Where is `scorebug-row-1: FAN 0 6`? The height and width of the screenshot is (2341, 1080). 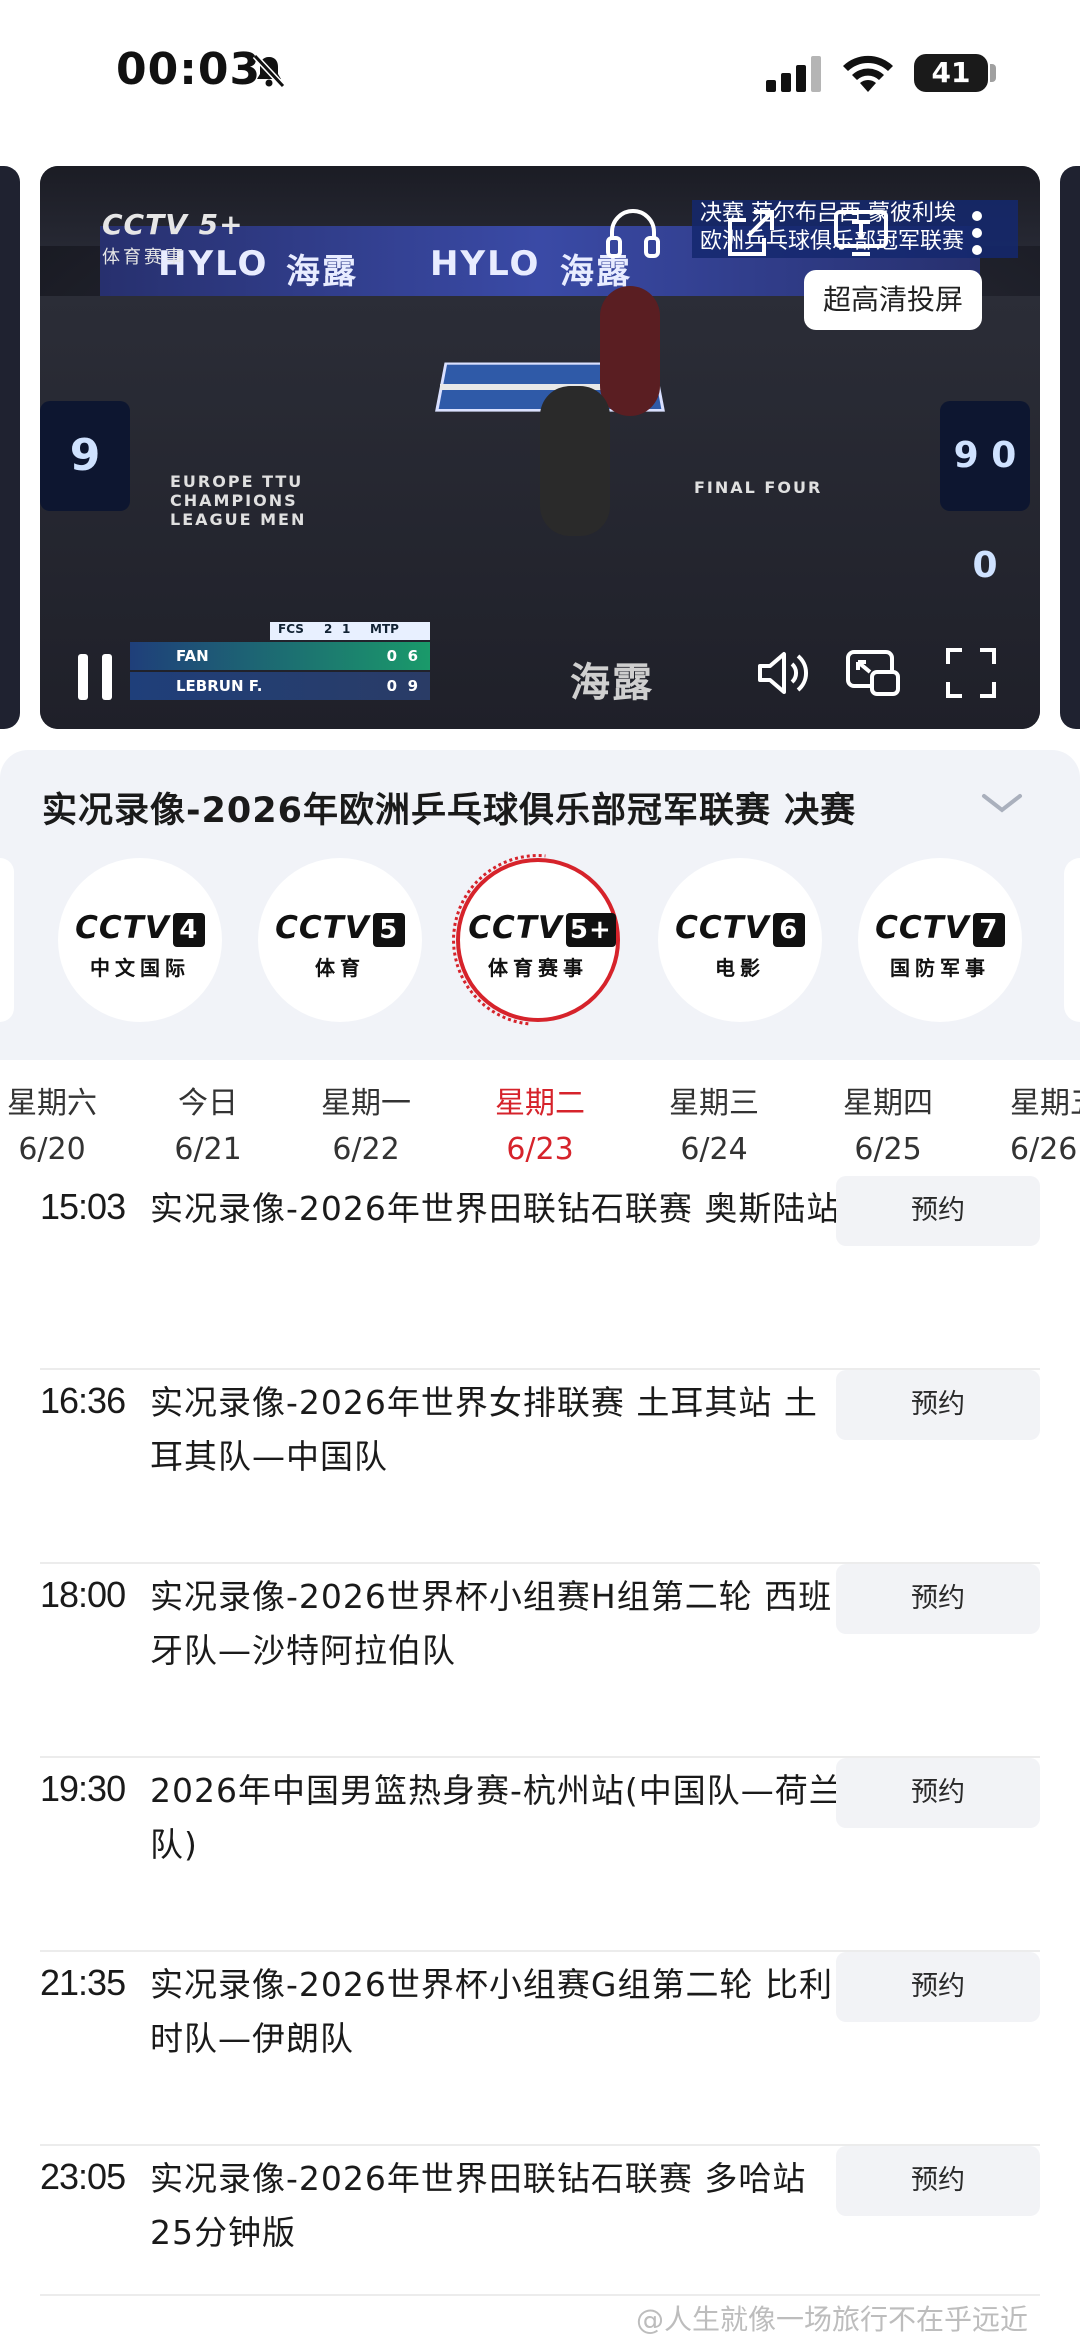
scorebug-row-1: FAN 0 6 is located at coordinates (280, 656).